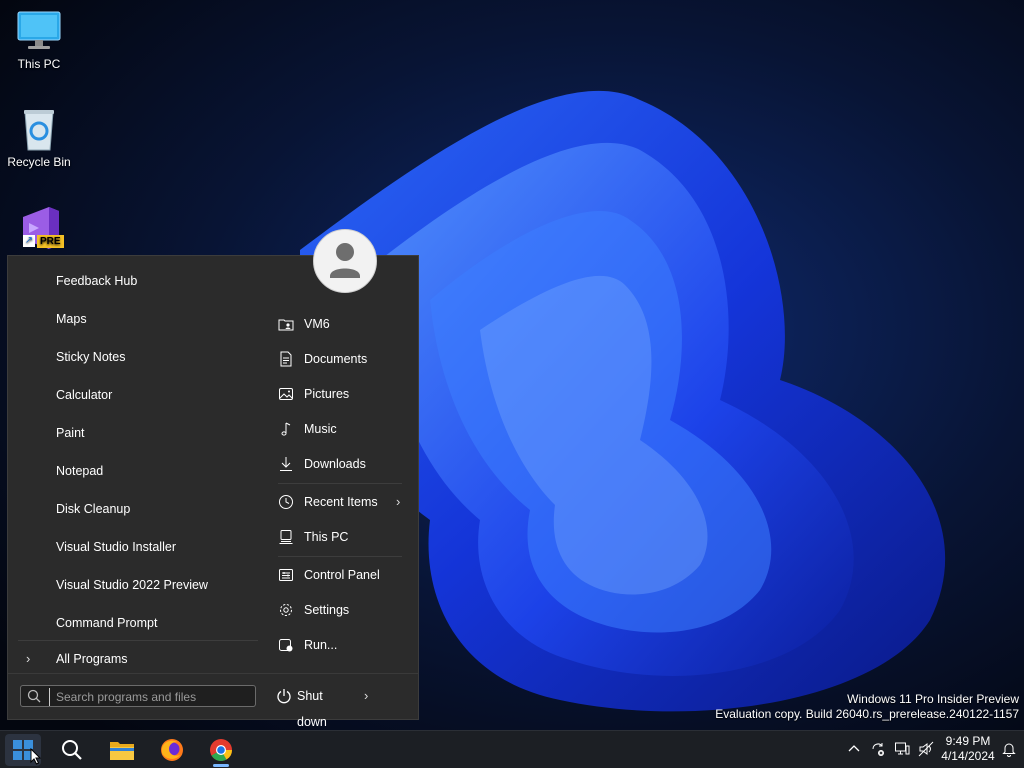 The image size is (1024, 768). What do you see at coordinates (286, 575) in the screenshot?
I see `control-panel-icon` at bounding box center [286, 575].